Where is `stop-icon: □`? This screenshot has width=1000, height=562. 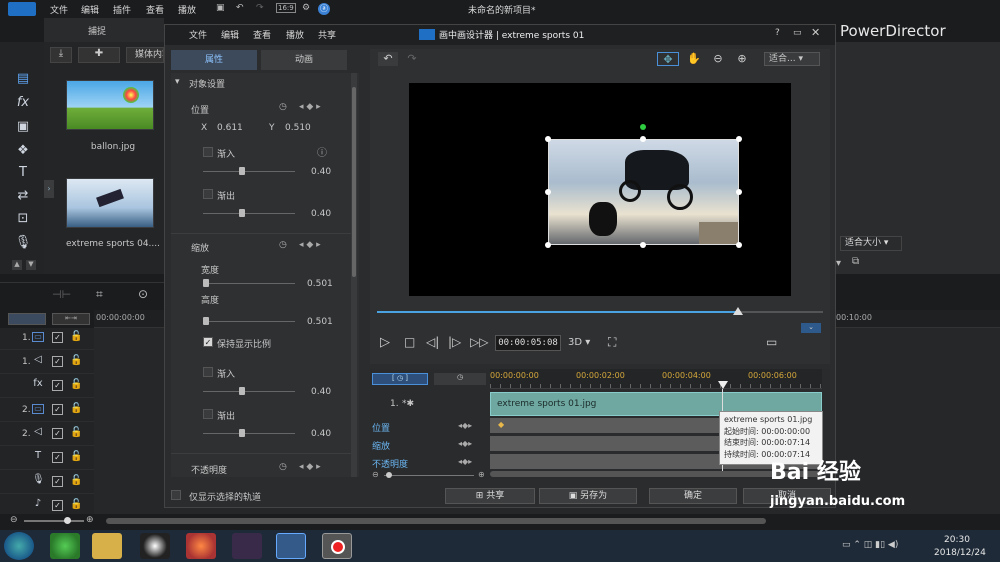 stop-icon: □ is located at coordinates (409, 342).